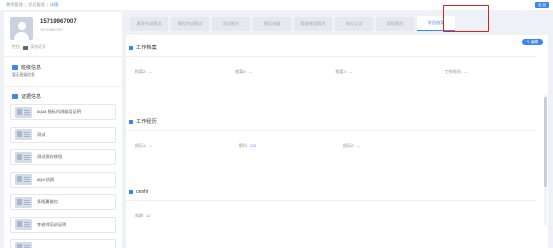 The height and width of the screenshot is (248, 553). Describe the element at coordinates (291, 146) in the screenshot. I see `field: 职位: CG` at that location.